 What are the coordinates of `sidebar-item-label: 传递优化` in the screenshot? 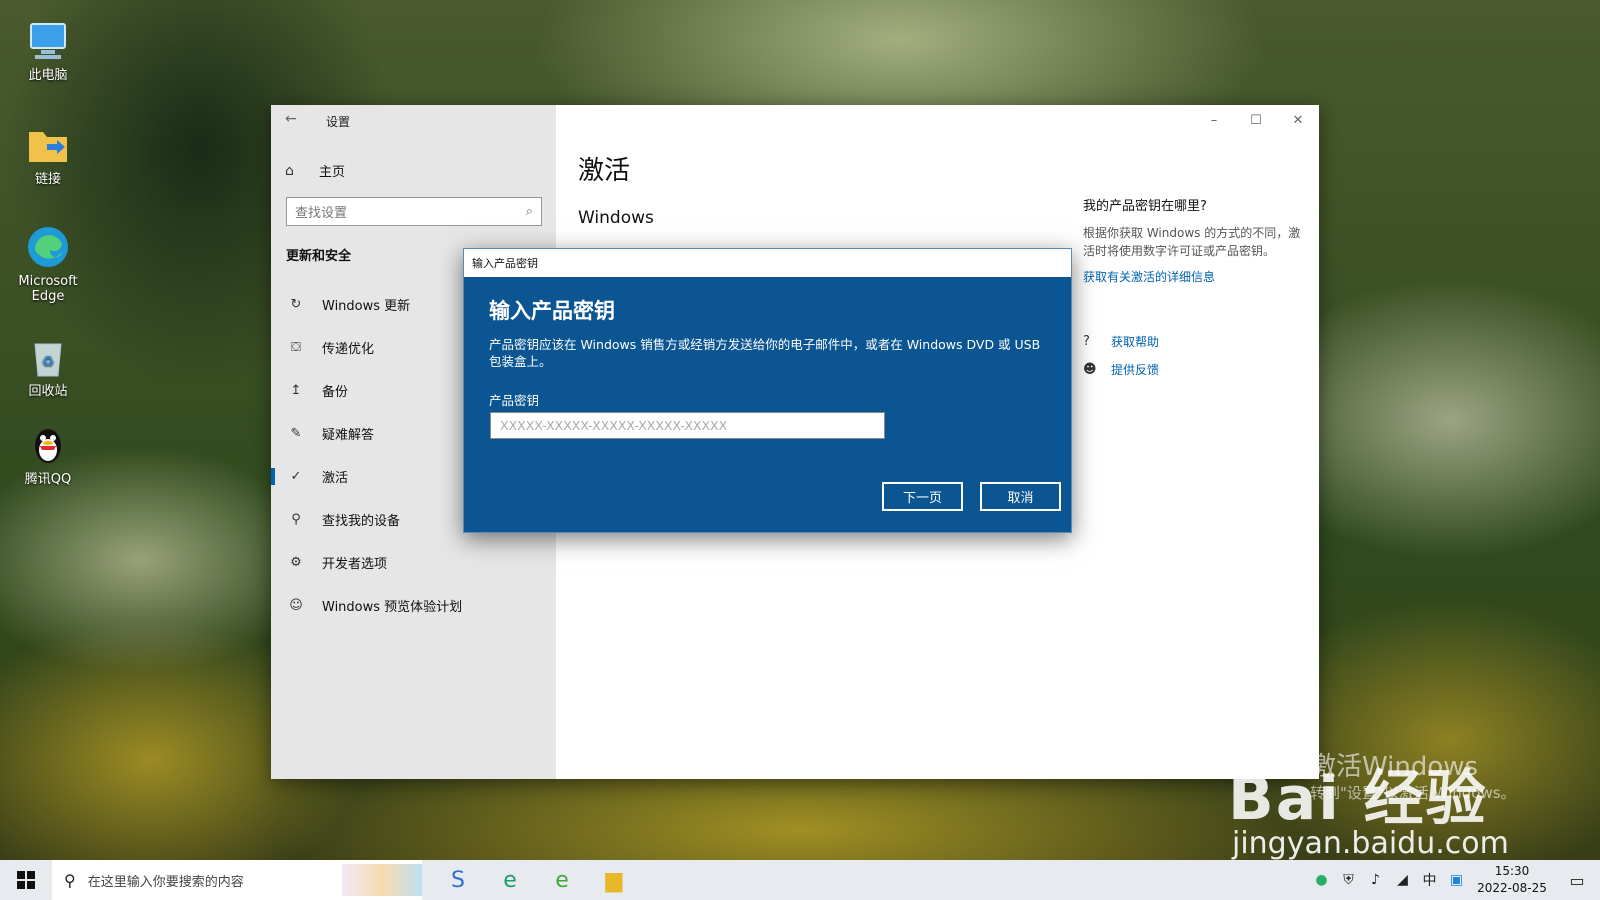 It's located at (348, 349).